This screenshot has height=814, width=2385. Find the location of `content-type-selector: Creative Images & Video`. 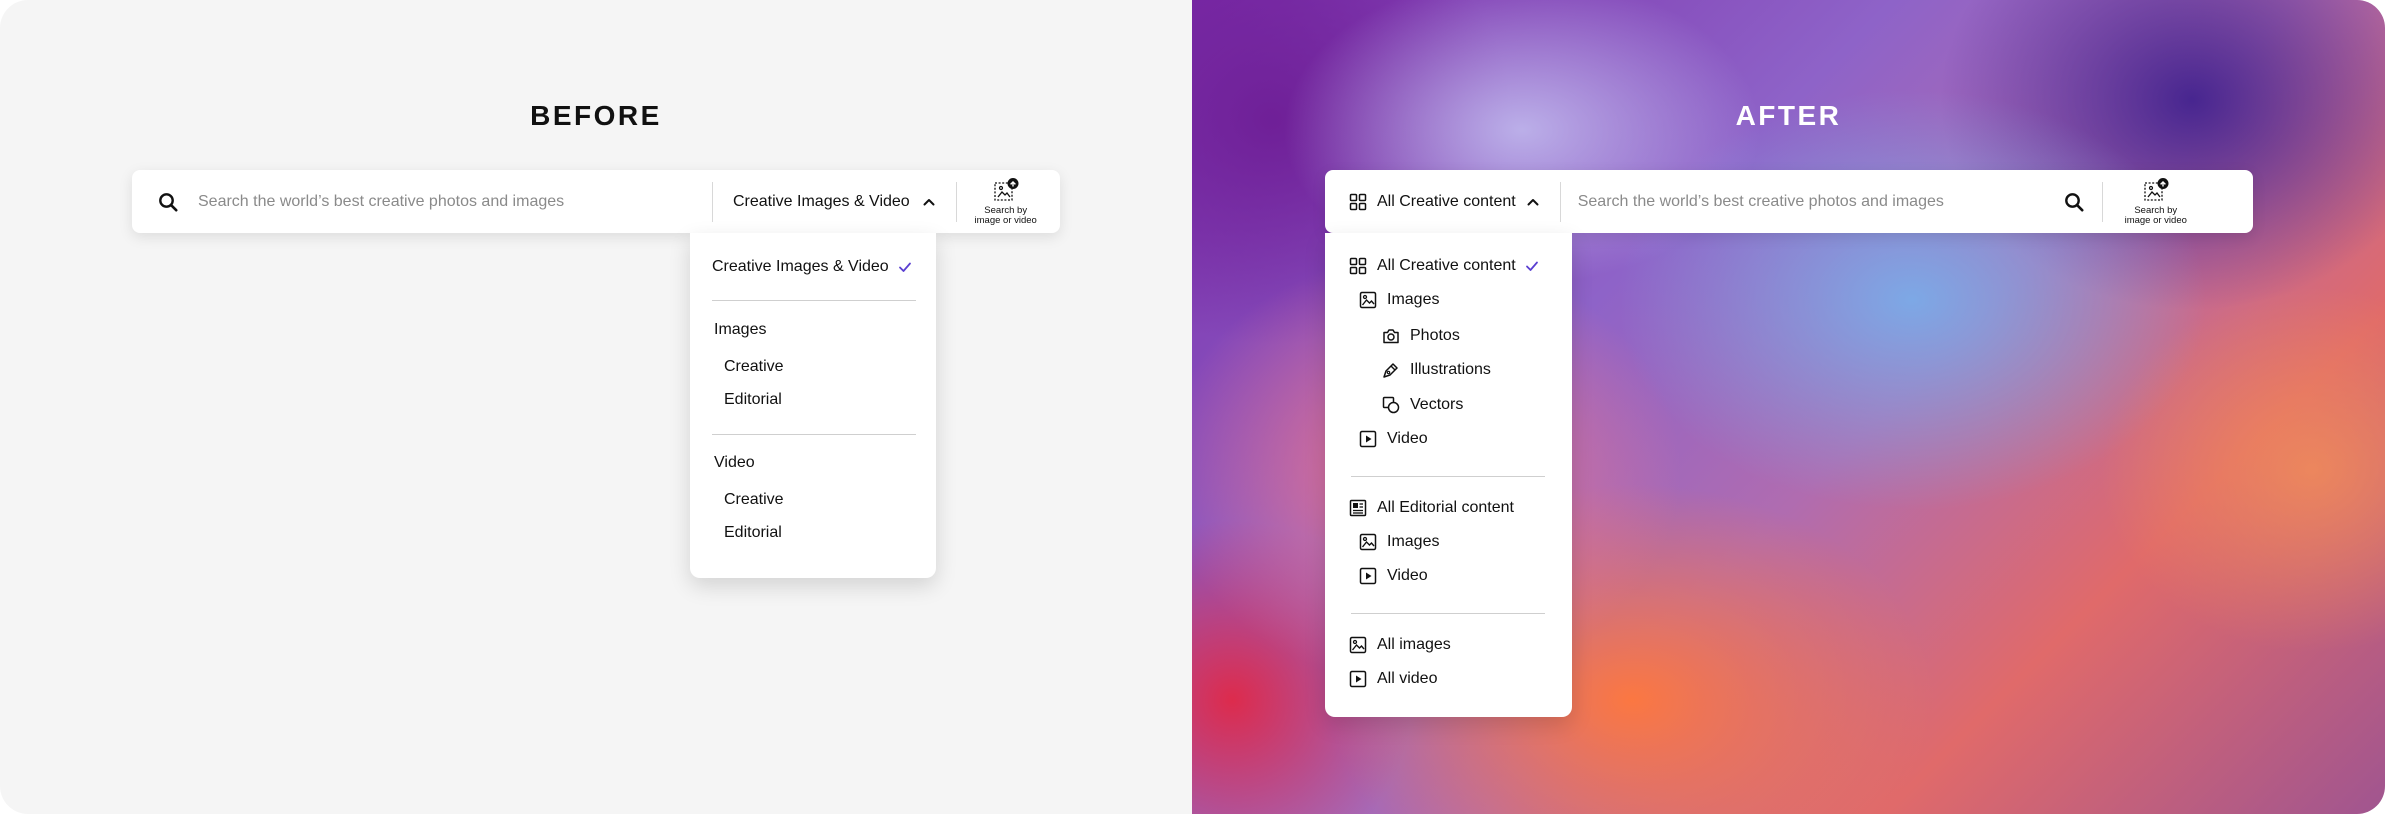

content-type-selector: Creative Images & Video is located at coordinates (834, 202).